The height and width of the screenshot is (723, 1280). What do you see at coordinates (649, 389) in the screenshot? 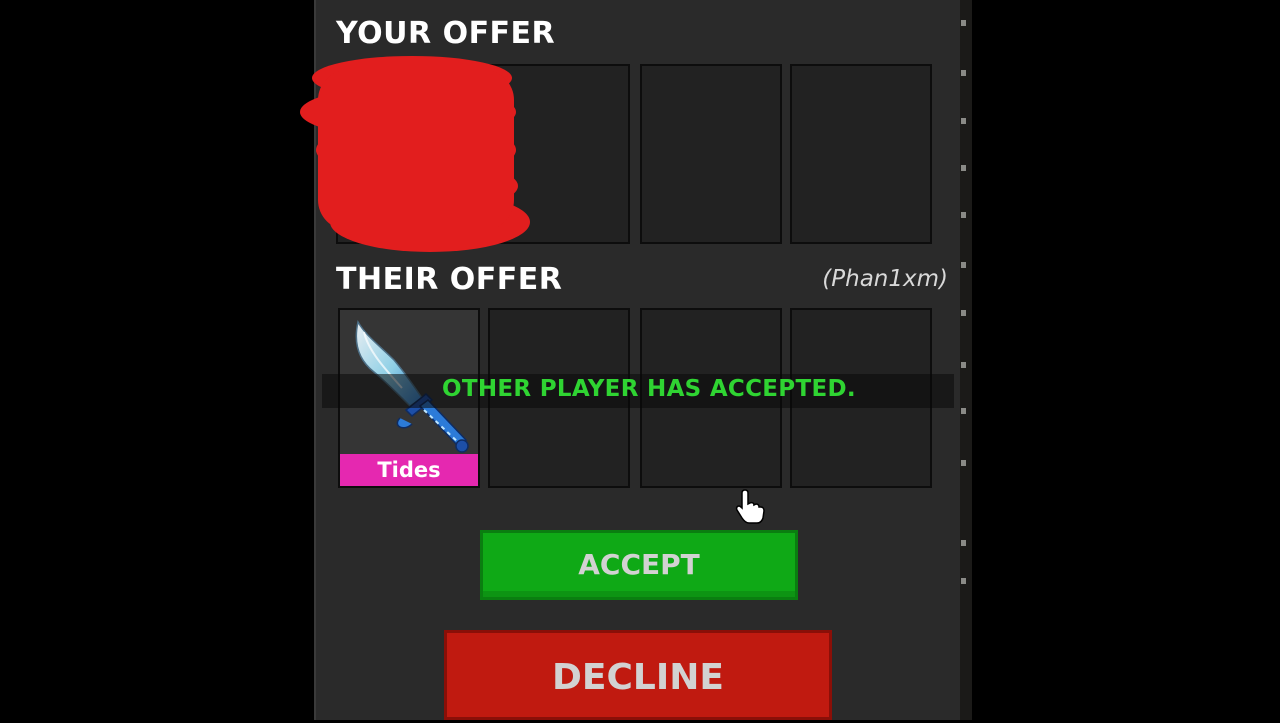
I see `status-message: OTHER PLAYER HAS ACCEPTED.` at bounding box center [649, 389].